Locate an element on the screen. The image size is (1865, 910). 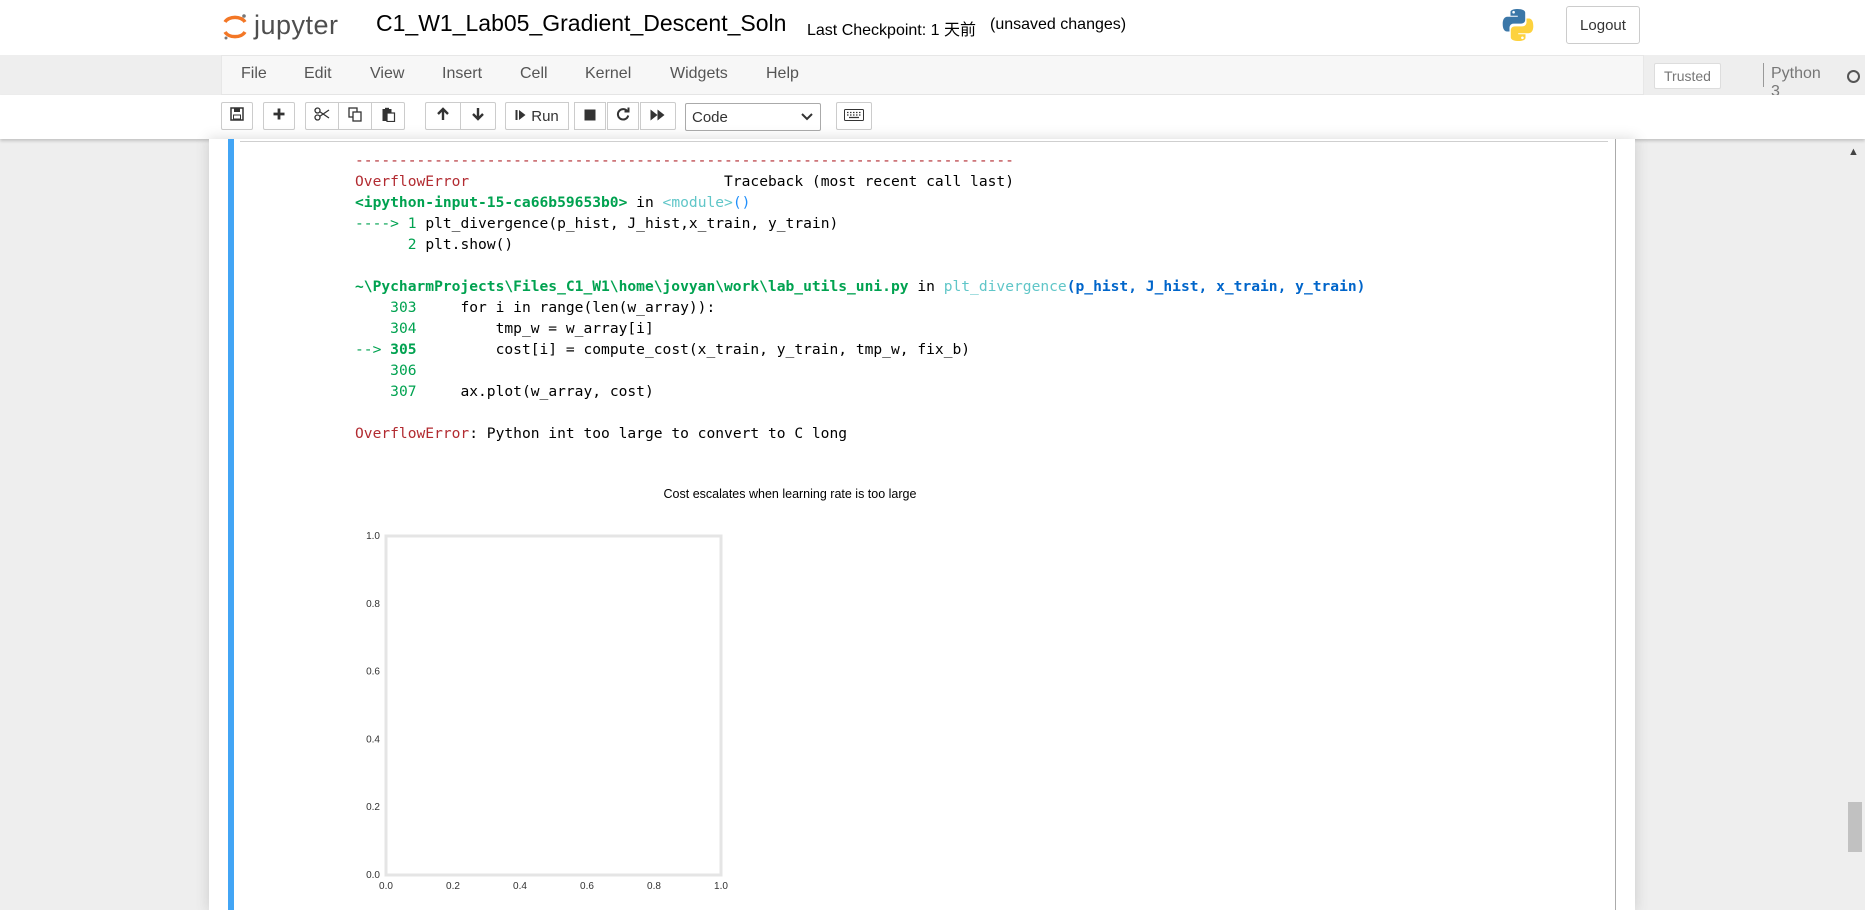
notebook-title: C1_W1_Lab05_Gradient_Descent_Soln is located at coordinates (581, 23).